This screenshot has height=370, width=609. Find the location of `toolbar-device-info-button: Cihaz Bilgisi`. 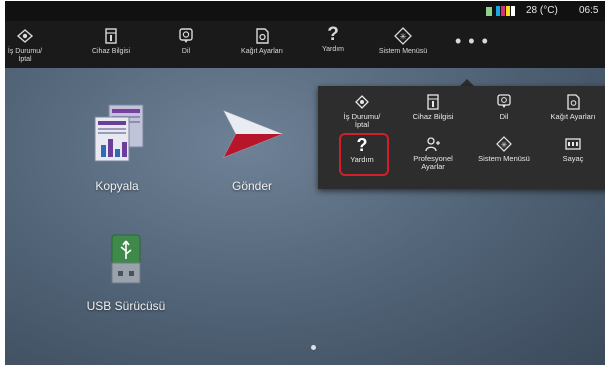

toolbar-device-info-button: Cihaz Bilgisi is located at coordinates (111, 44).